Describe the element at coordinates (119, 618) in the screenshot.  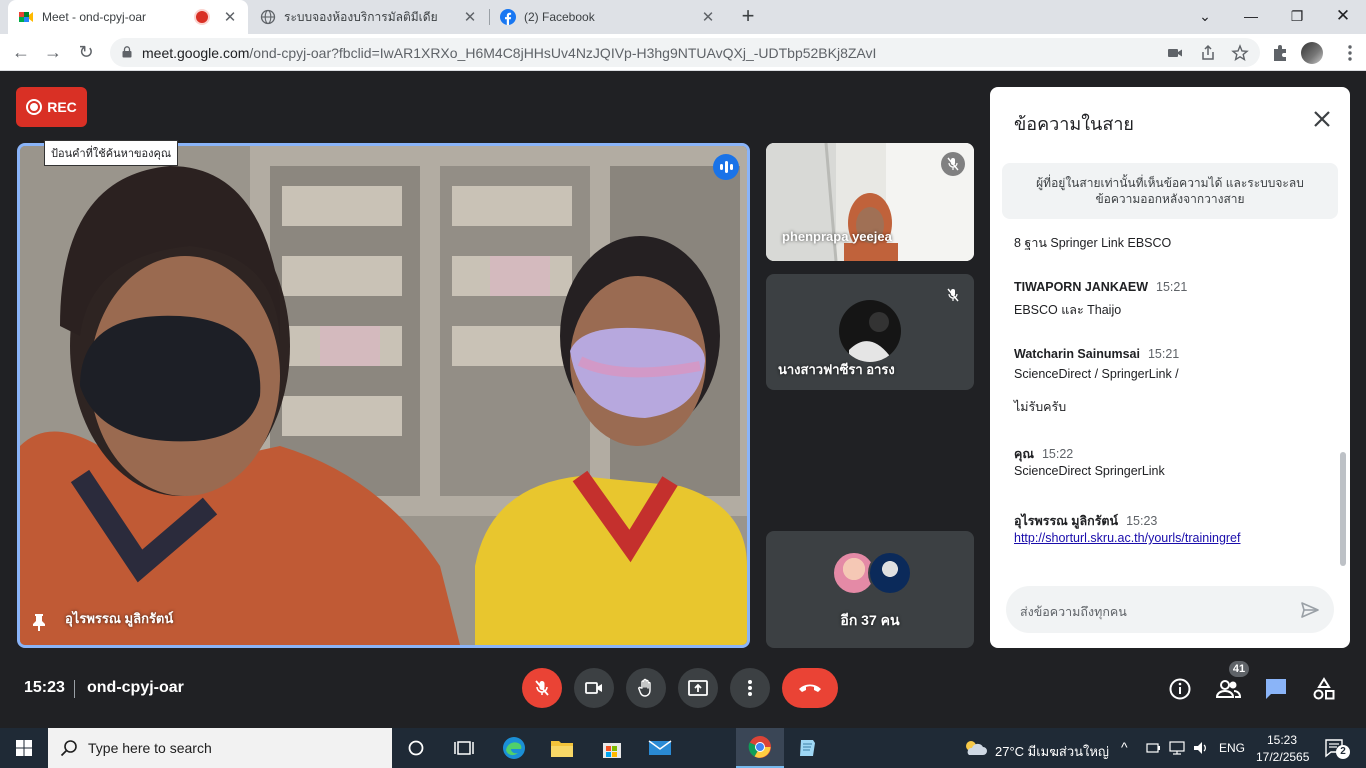
I see `participant-name: อุไรพรรณ มูลิกรัตน์` at that location.